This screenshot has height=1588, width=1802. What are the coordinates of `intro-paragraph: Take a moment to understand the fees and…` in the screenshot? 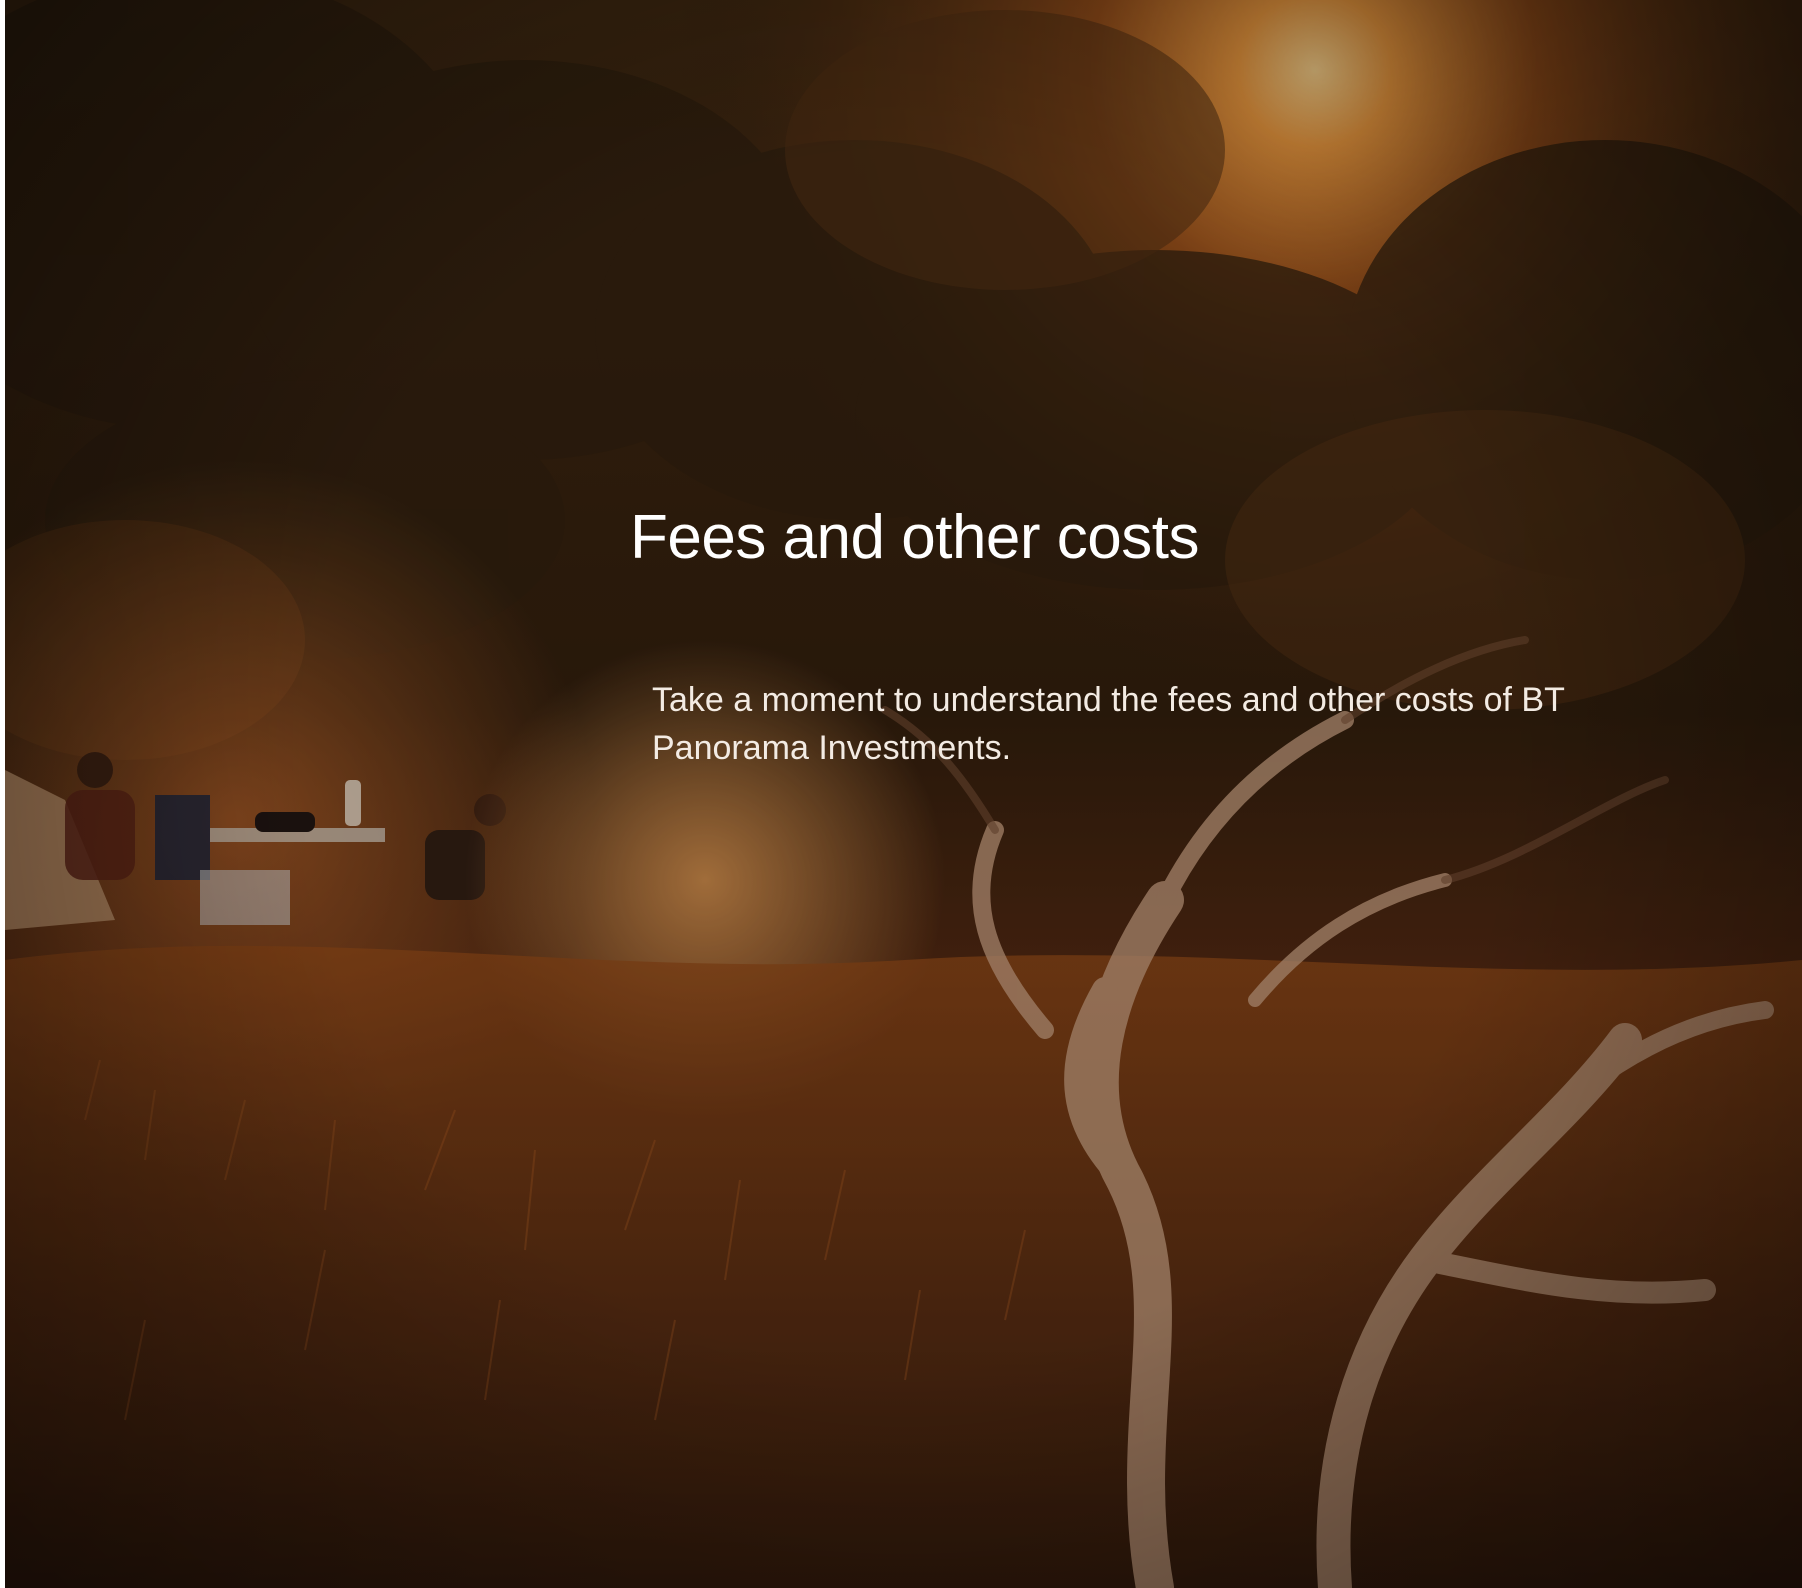 It's located at (1108, 724).